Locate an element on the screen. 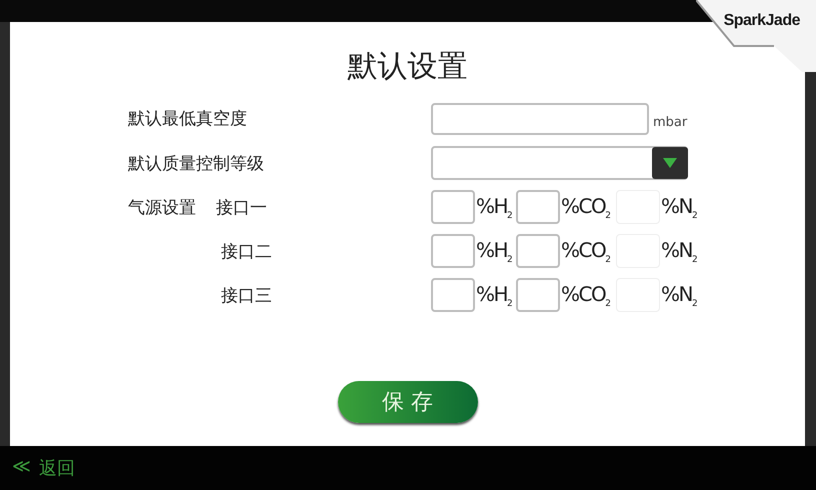 Image resolution: width=816 pixels, height=490 pixels. port-label: 接口二 is located at coordinates (246, 251).